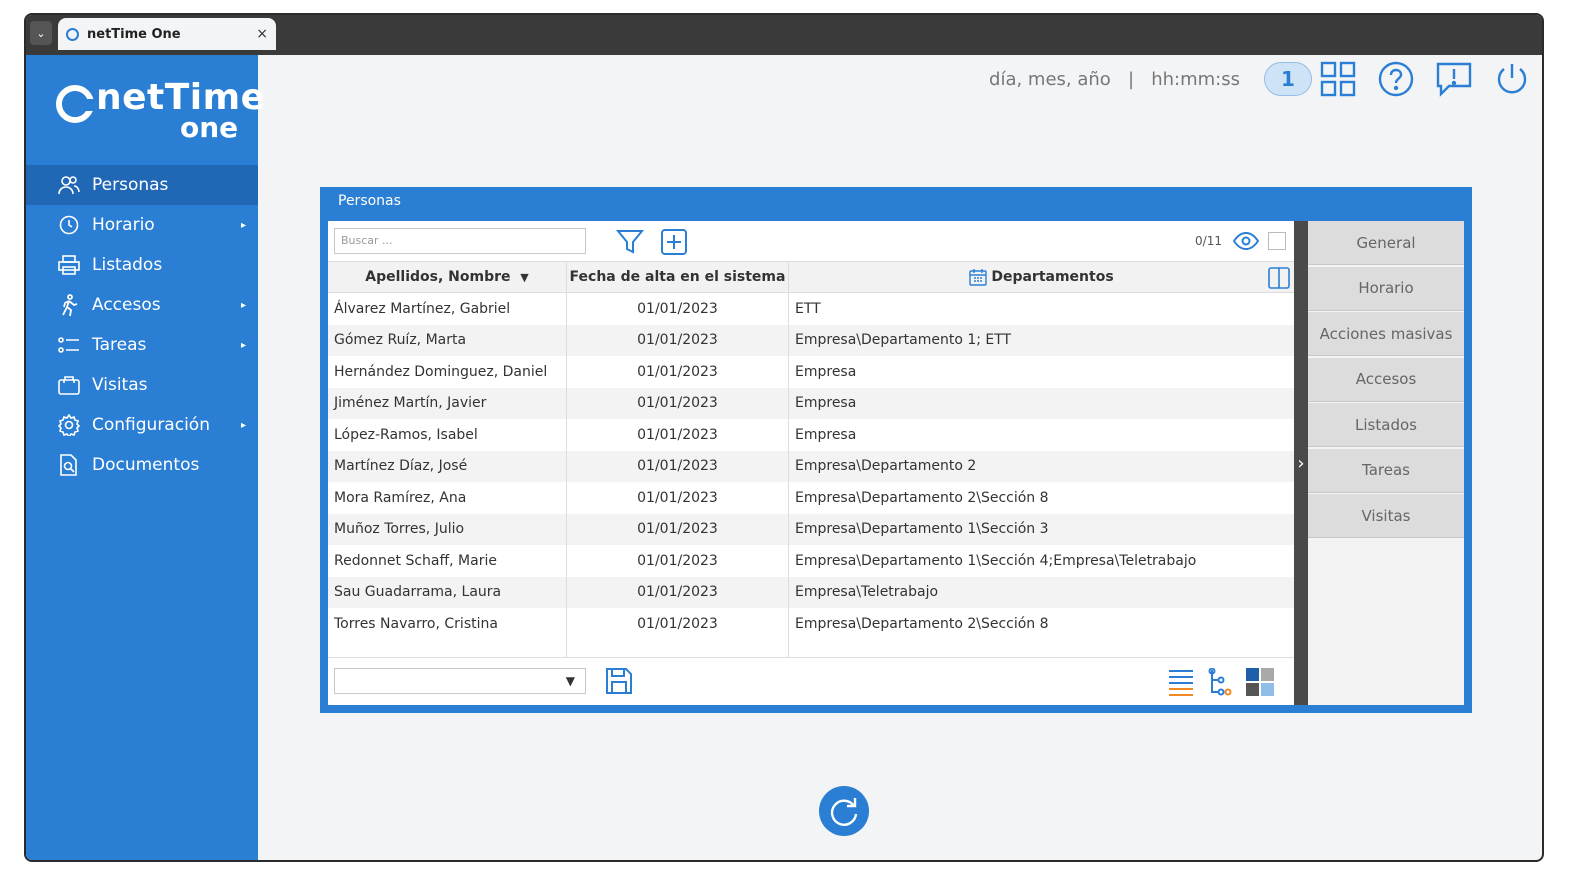 The image size is (1595, 890). Describe the element at coordinates (262, 34) in the screenshot. I see `tab-close-button: ×` at that location.